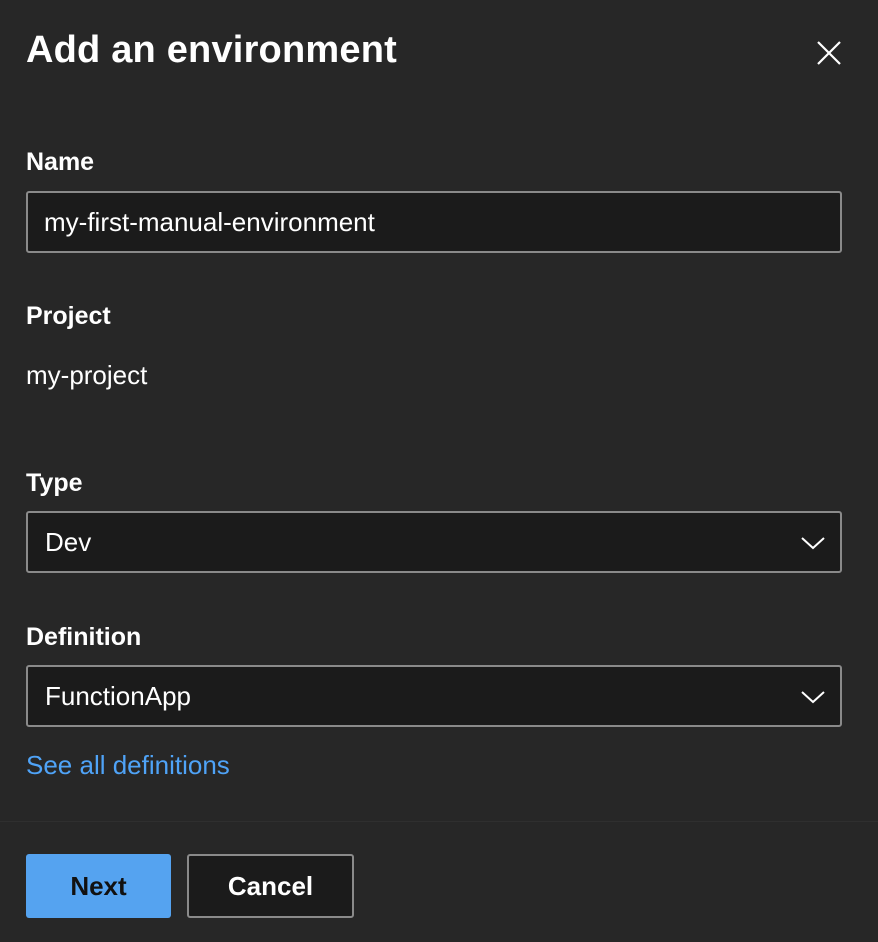  I want to click on footer-divider, so click(439, 821).